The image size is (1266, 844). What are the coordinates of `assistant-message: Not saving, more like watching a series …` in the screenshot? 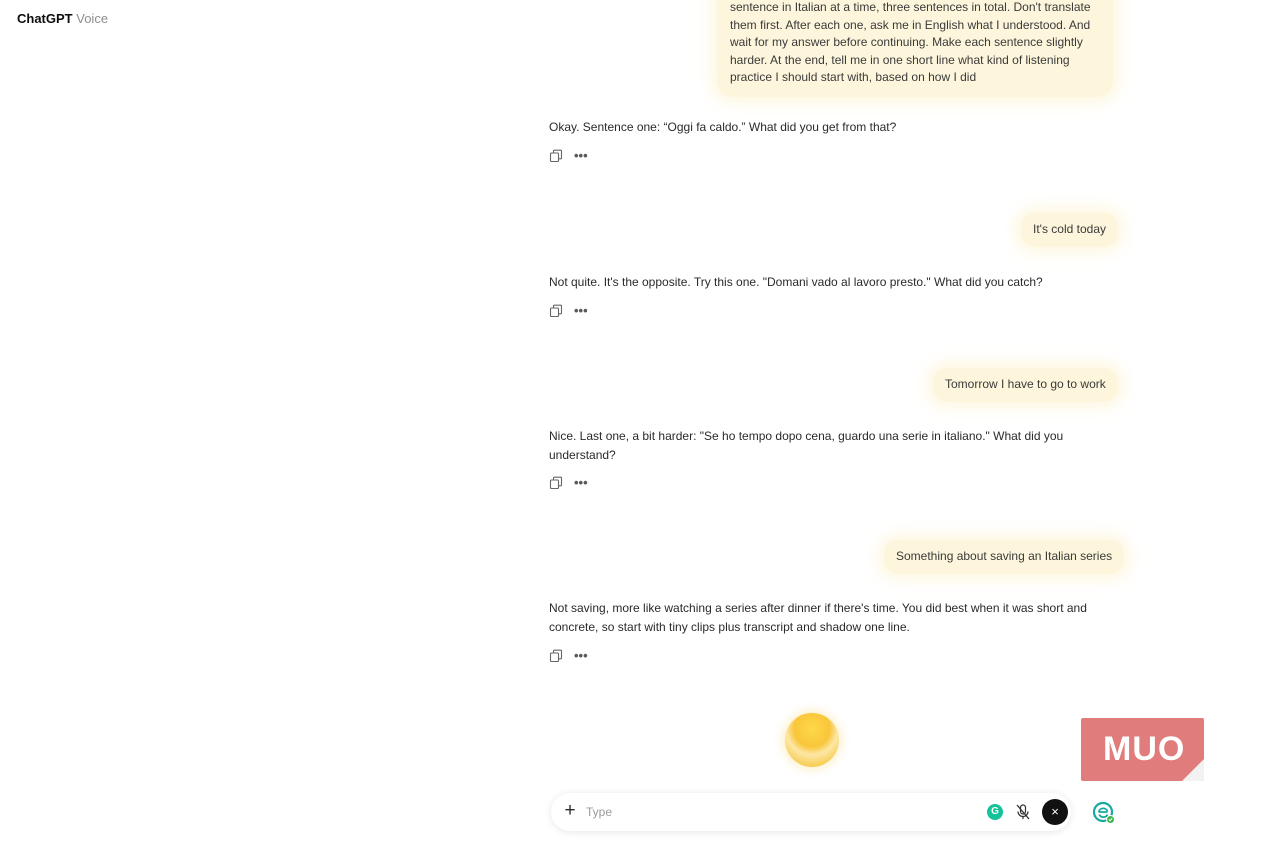 It's located at (818, 617).